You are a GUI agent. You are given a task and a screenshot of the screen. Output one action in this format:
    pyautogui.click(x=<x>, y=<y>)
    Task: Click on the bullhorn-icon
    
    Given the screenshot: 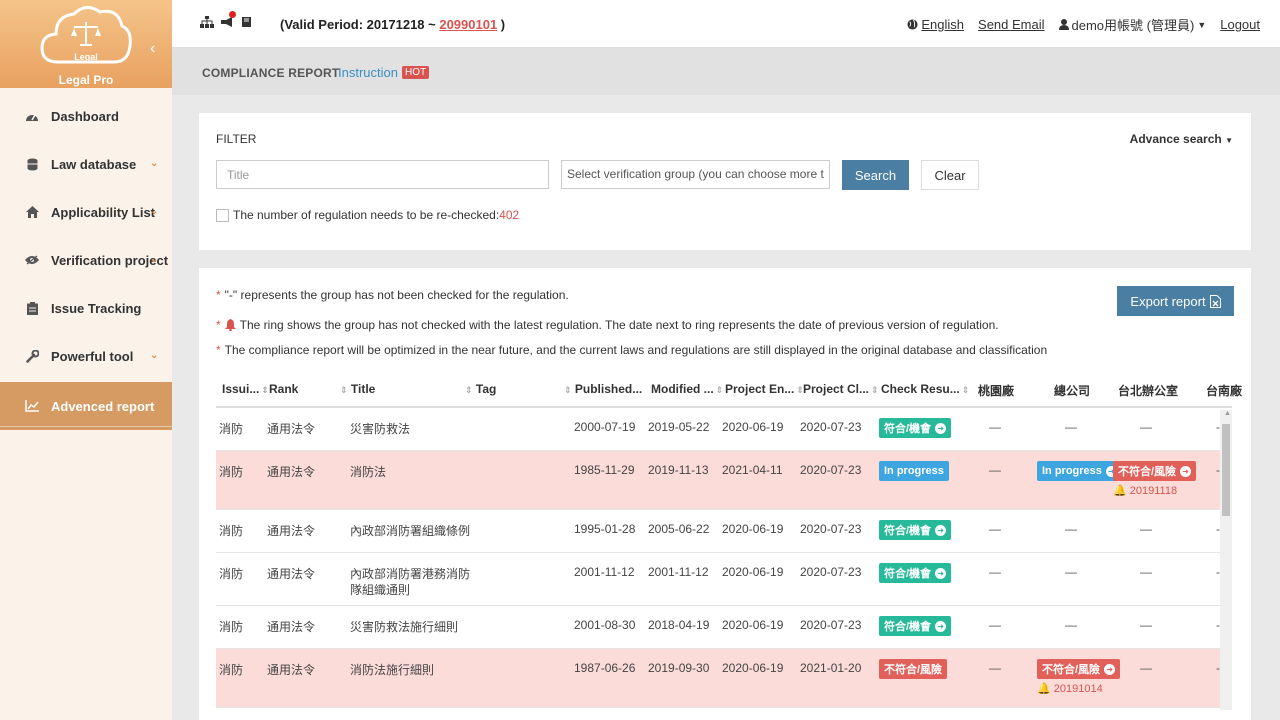 What is the action you would take?
    pyautogui.click(x=228, y=21)
    